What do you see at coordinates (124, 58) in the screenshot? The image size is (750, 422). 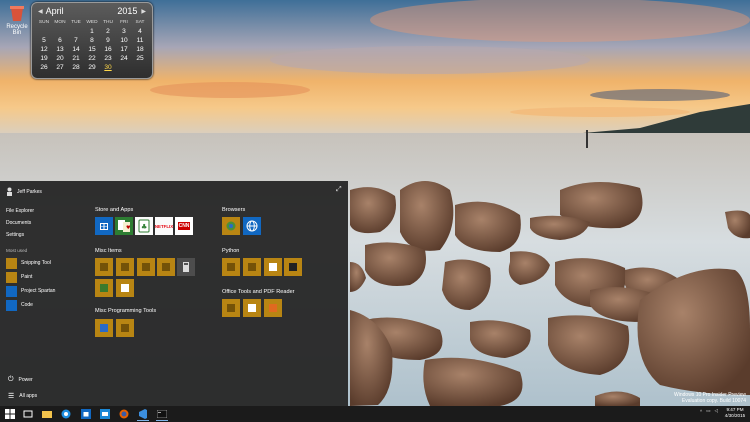 I see `calendar-day: 24` at bounding box center [124, 58].